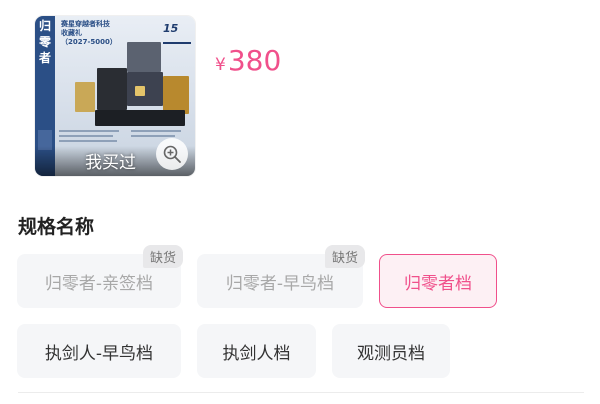 This screenshot has height=404, width=600. I want to click on zoom-in-icon, so click(172, 154).